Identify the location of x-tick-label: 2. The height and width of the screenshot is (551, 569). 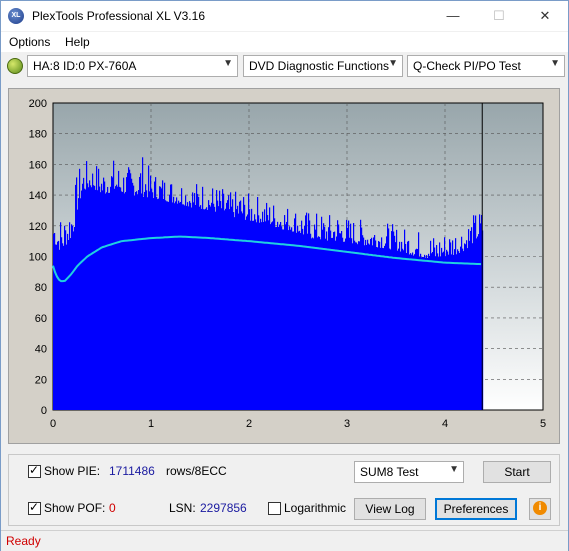
(249, 424).